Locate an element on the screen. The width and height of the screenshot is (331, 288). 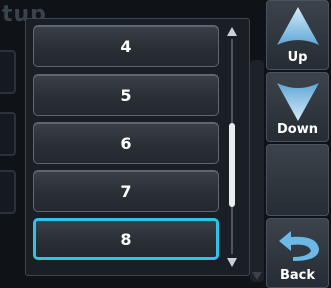
background-scrollbar is located at coordinates (257, 171).